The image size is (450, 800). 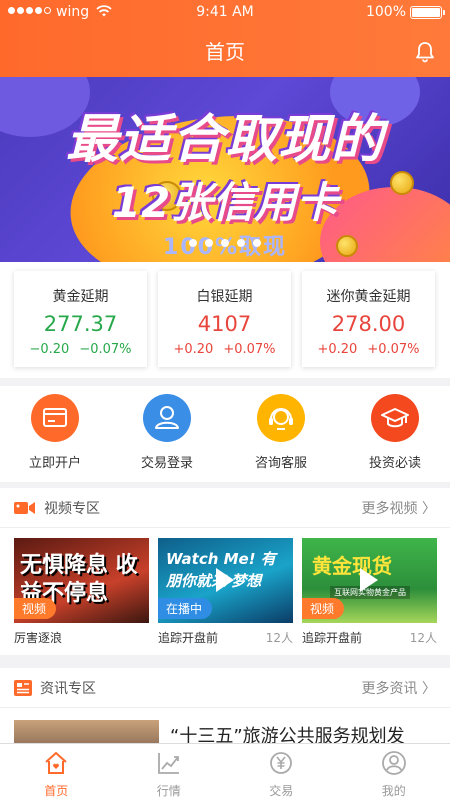 I want to click on quick-label: 交易登录, so click(x=166, y=463).